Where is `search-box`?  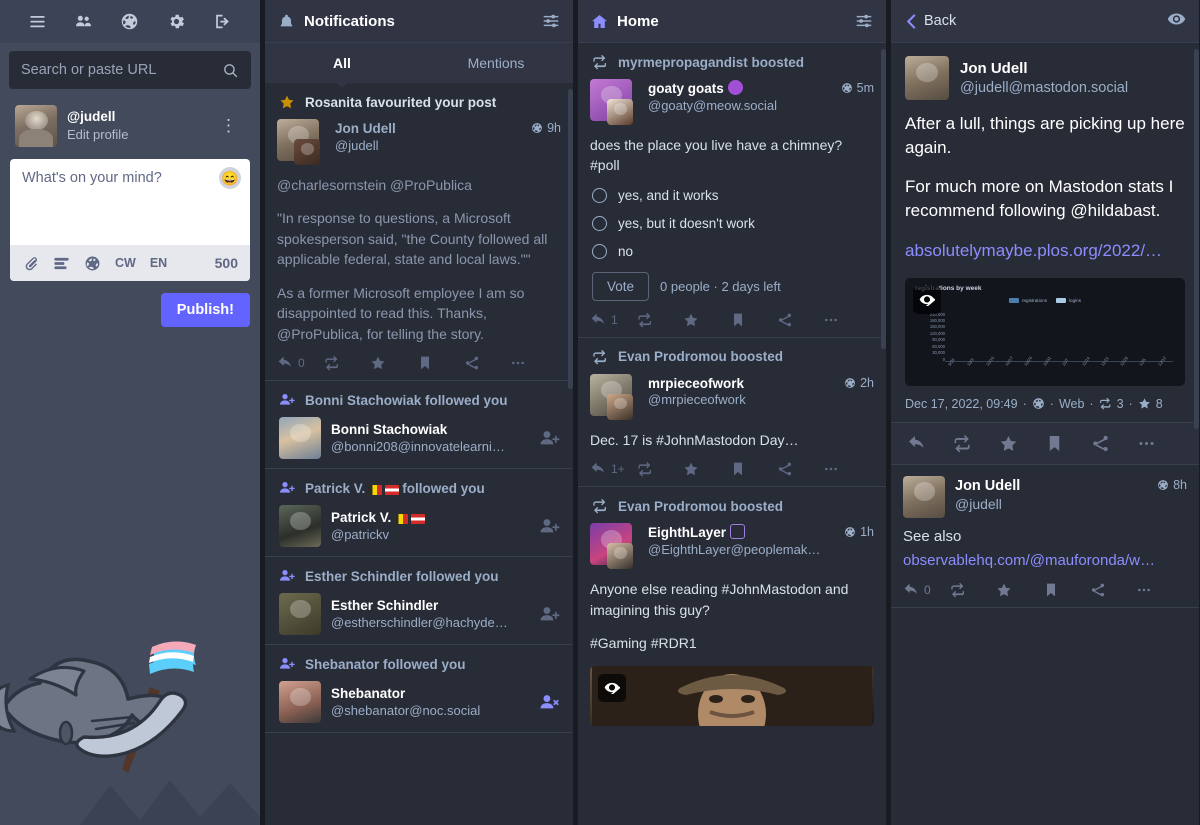
search-box is located at coordinates (130, 70).